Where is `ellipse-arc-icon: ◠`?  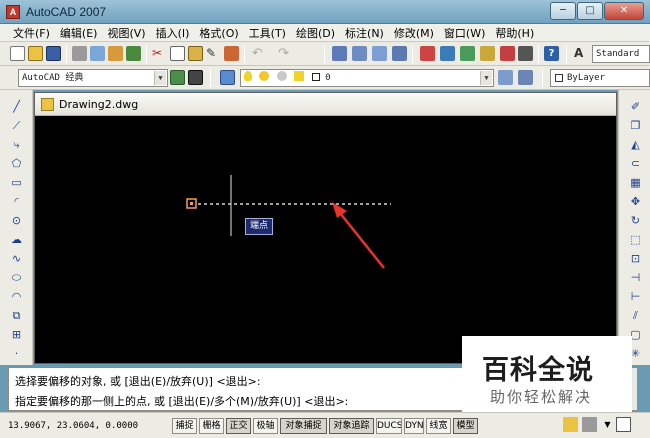 ellipse-arc-icon: ◠ is located at coordinates (16, 297).